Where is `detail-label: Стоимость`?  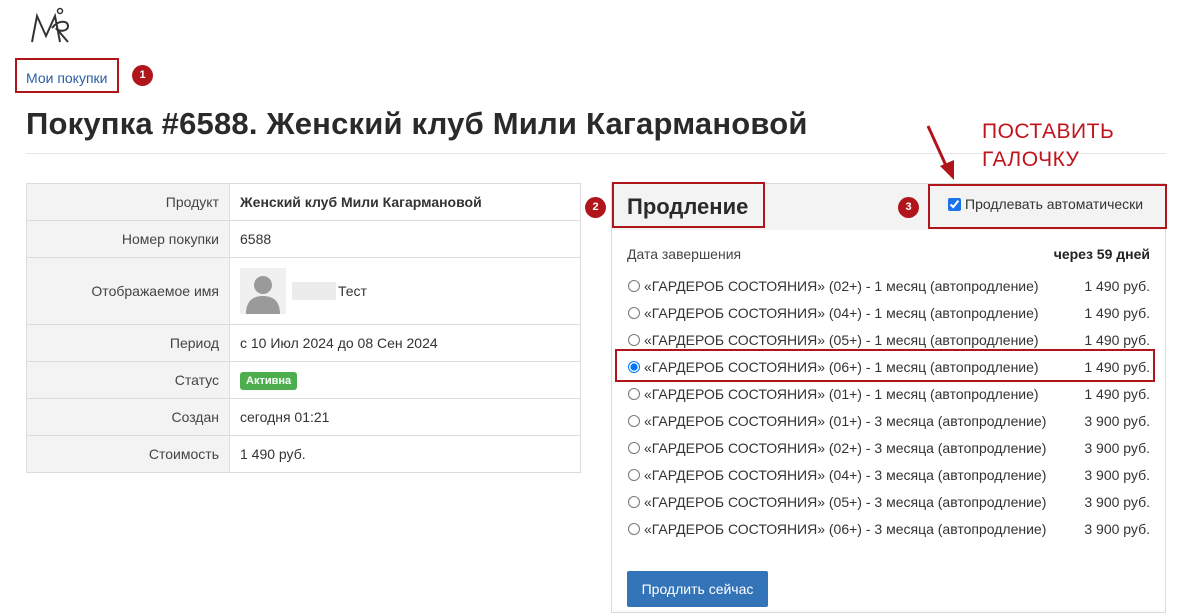
detail-label: Стоимость is located at coordinates (128, 454).